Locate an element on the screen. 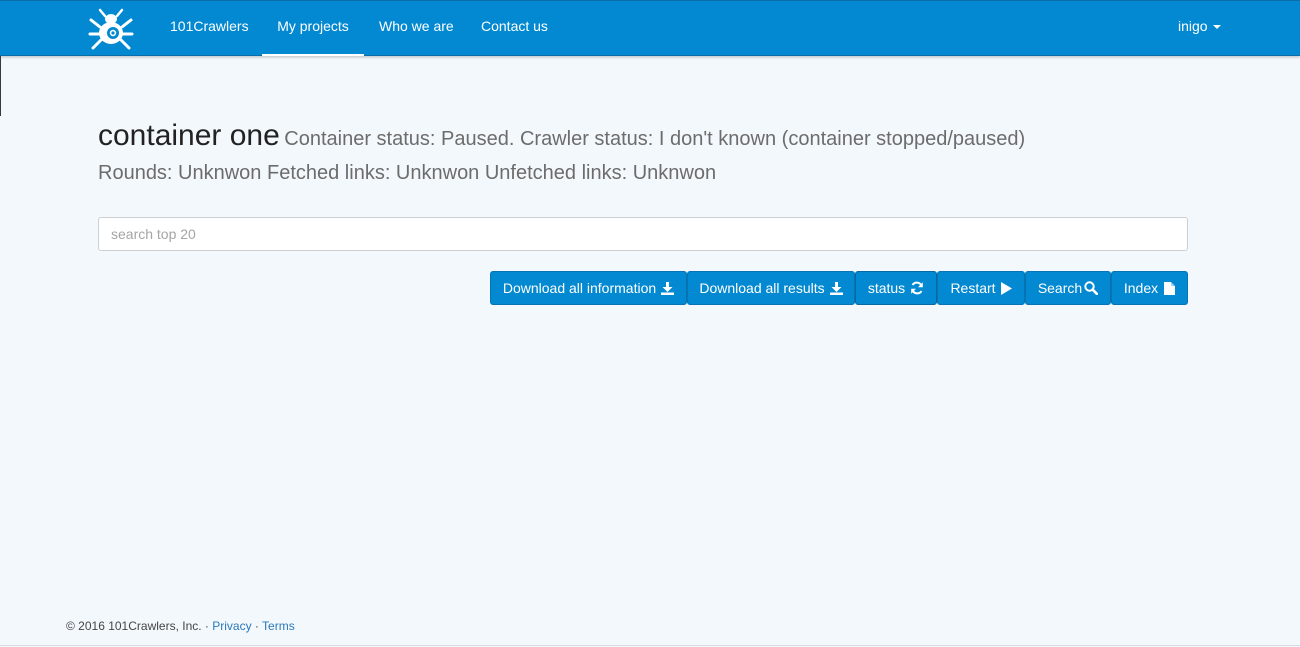  search-label: Search is located at coordinates (1060, 288).